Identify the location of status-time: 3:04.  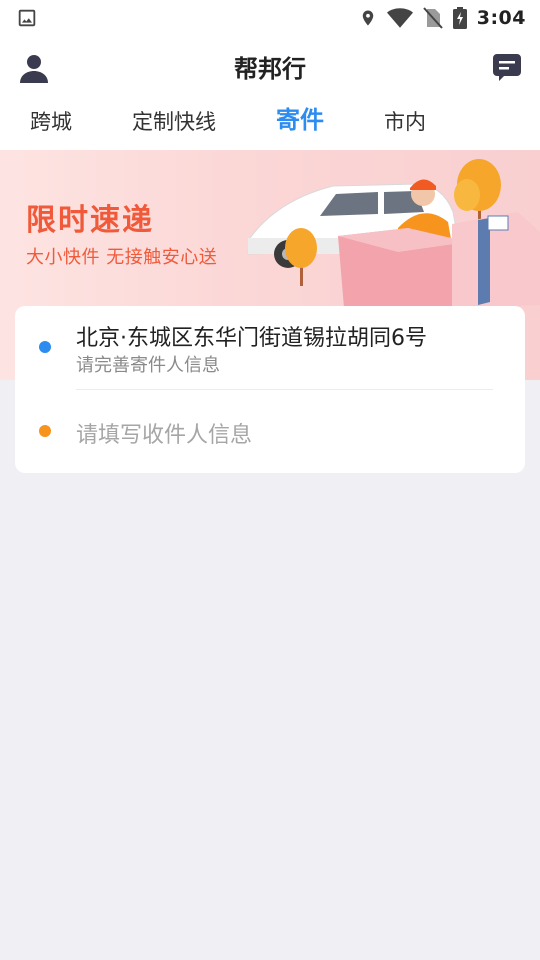
(501, 18).